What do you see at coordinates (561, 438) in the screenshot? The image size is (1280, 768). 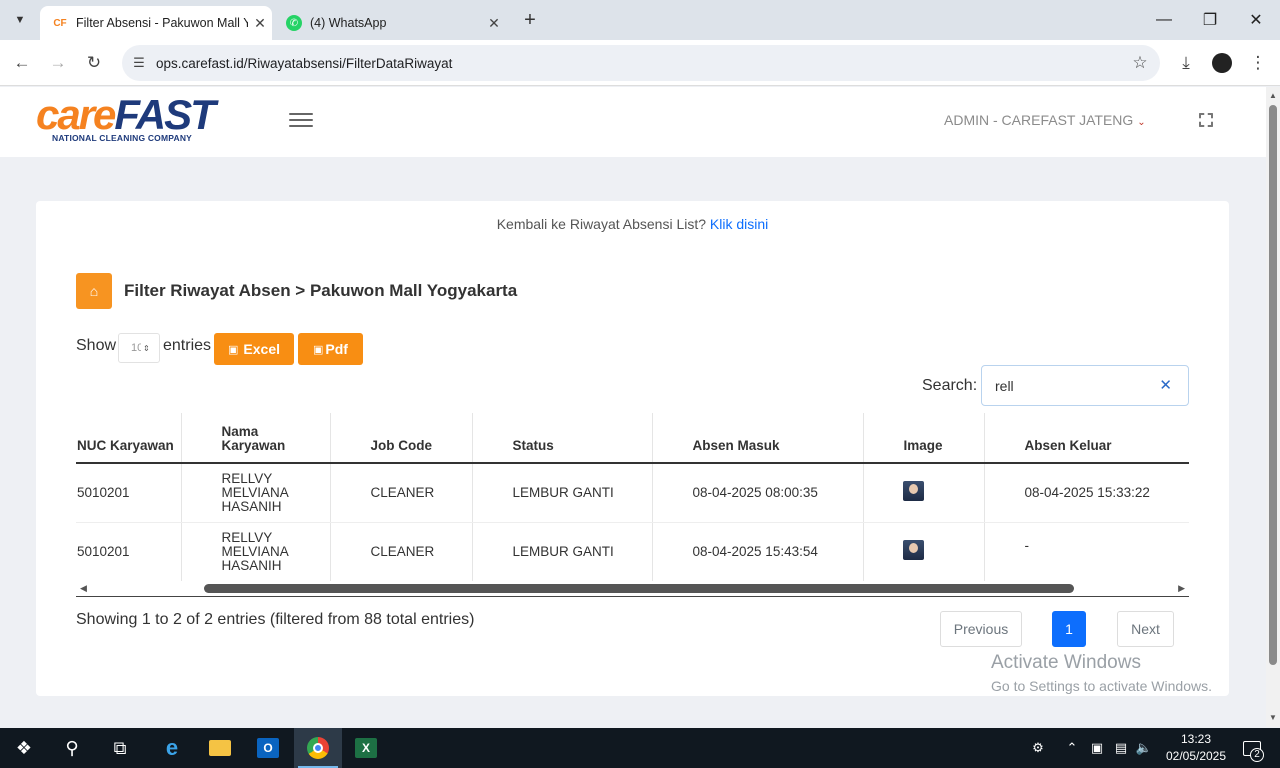 I see `col-status: Status` at bounding box center [561, 438].